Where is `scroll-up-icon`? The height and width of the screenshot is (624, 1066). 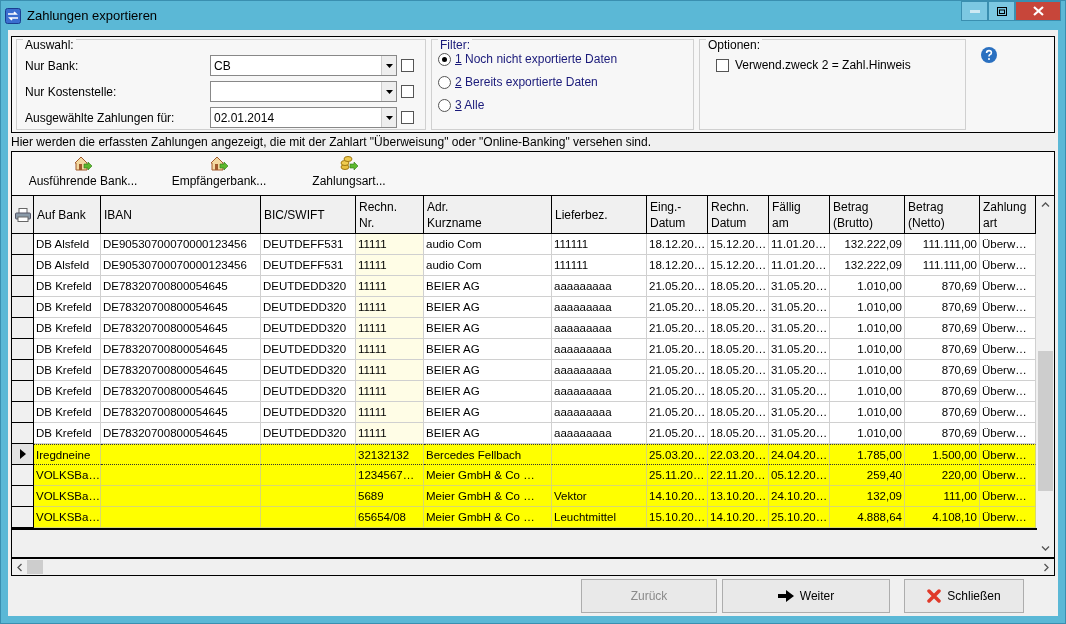 scroll-up-icon is located at coordinates (1045, 204).